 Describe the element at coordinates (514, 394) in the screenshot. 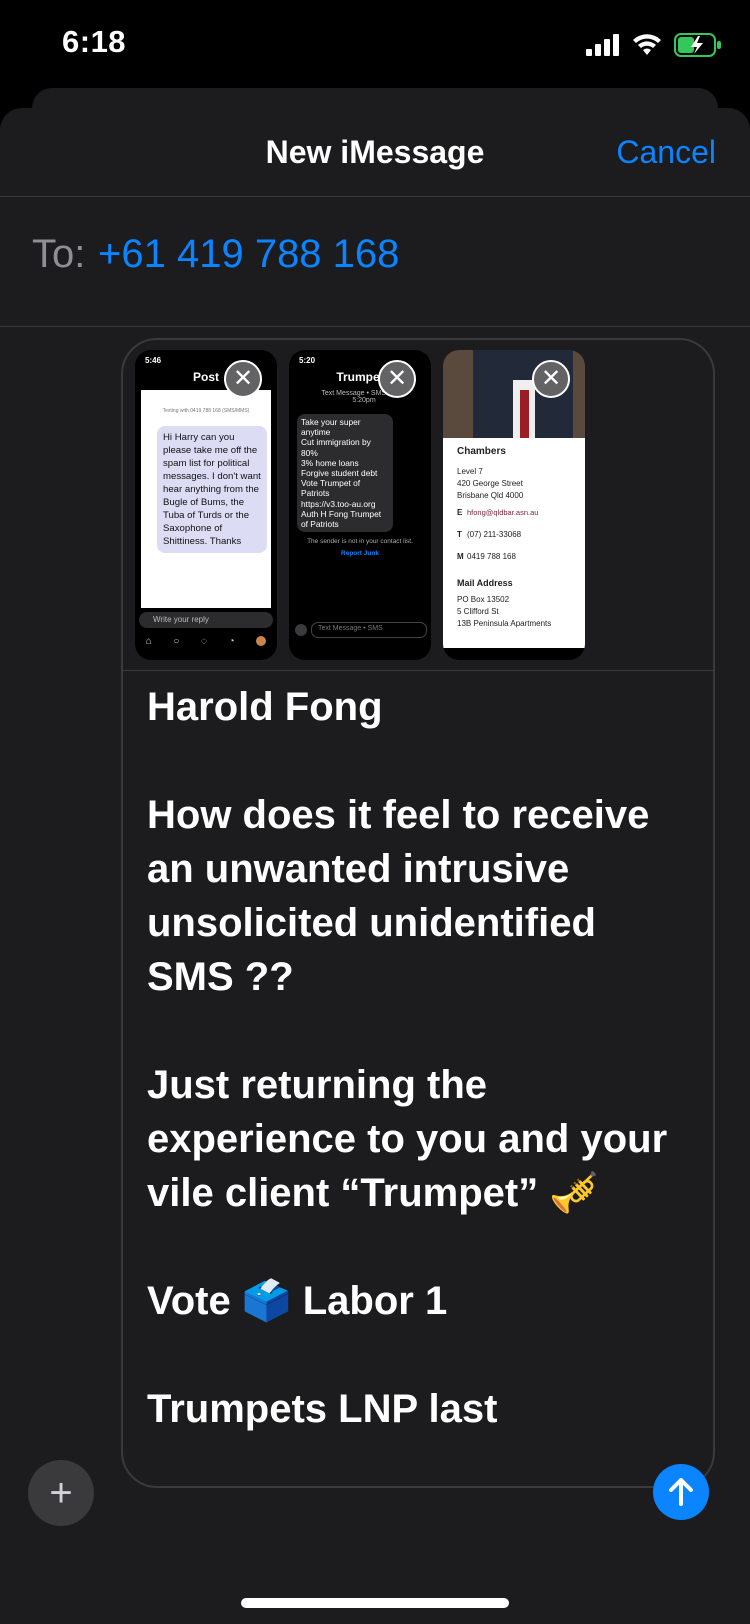

I see `thumb3-photo` at that location.